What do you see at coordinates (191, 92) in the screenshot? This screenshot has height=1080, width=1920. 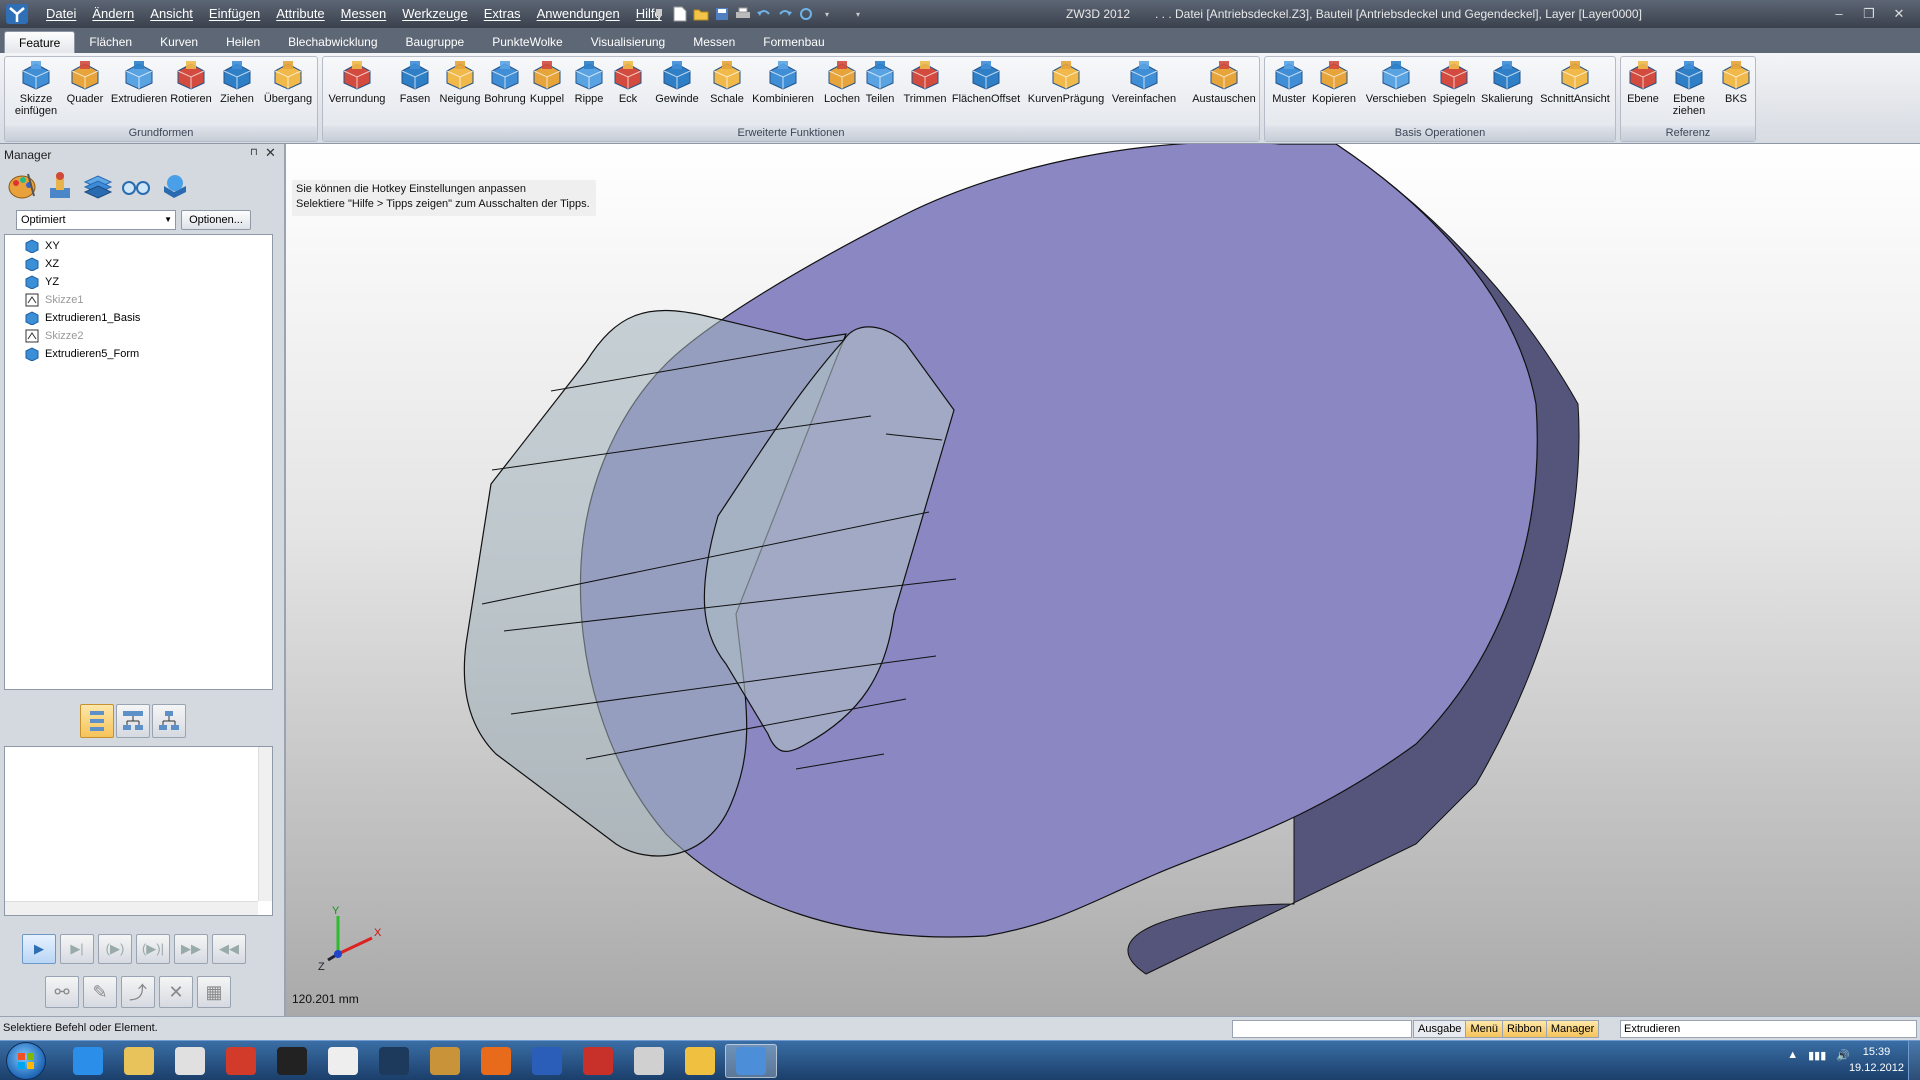 I see `revolve-button: Rotieren` at bounding box center [191, 92].